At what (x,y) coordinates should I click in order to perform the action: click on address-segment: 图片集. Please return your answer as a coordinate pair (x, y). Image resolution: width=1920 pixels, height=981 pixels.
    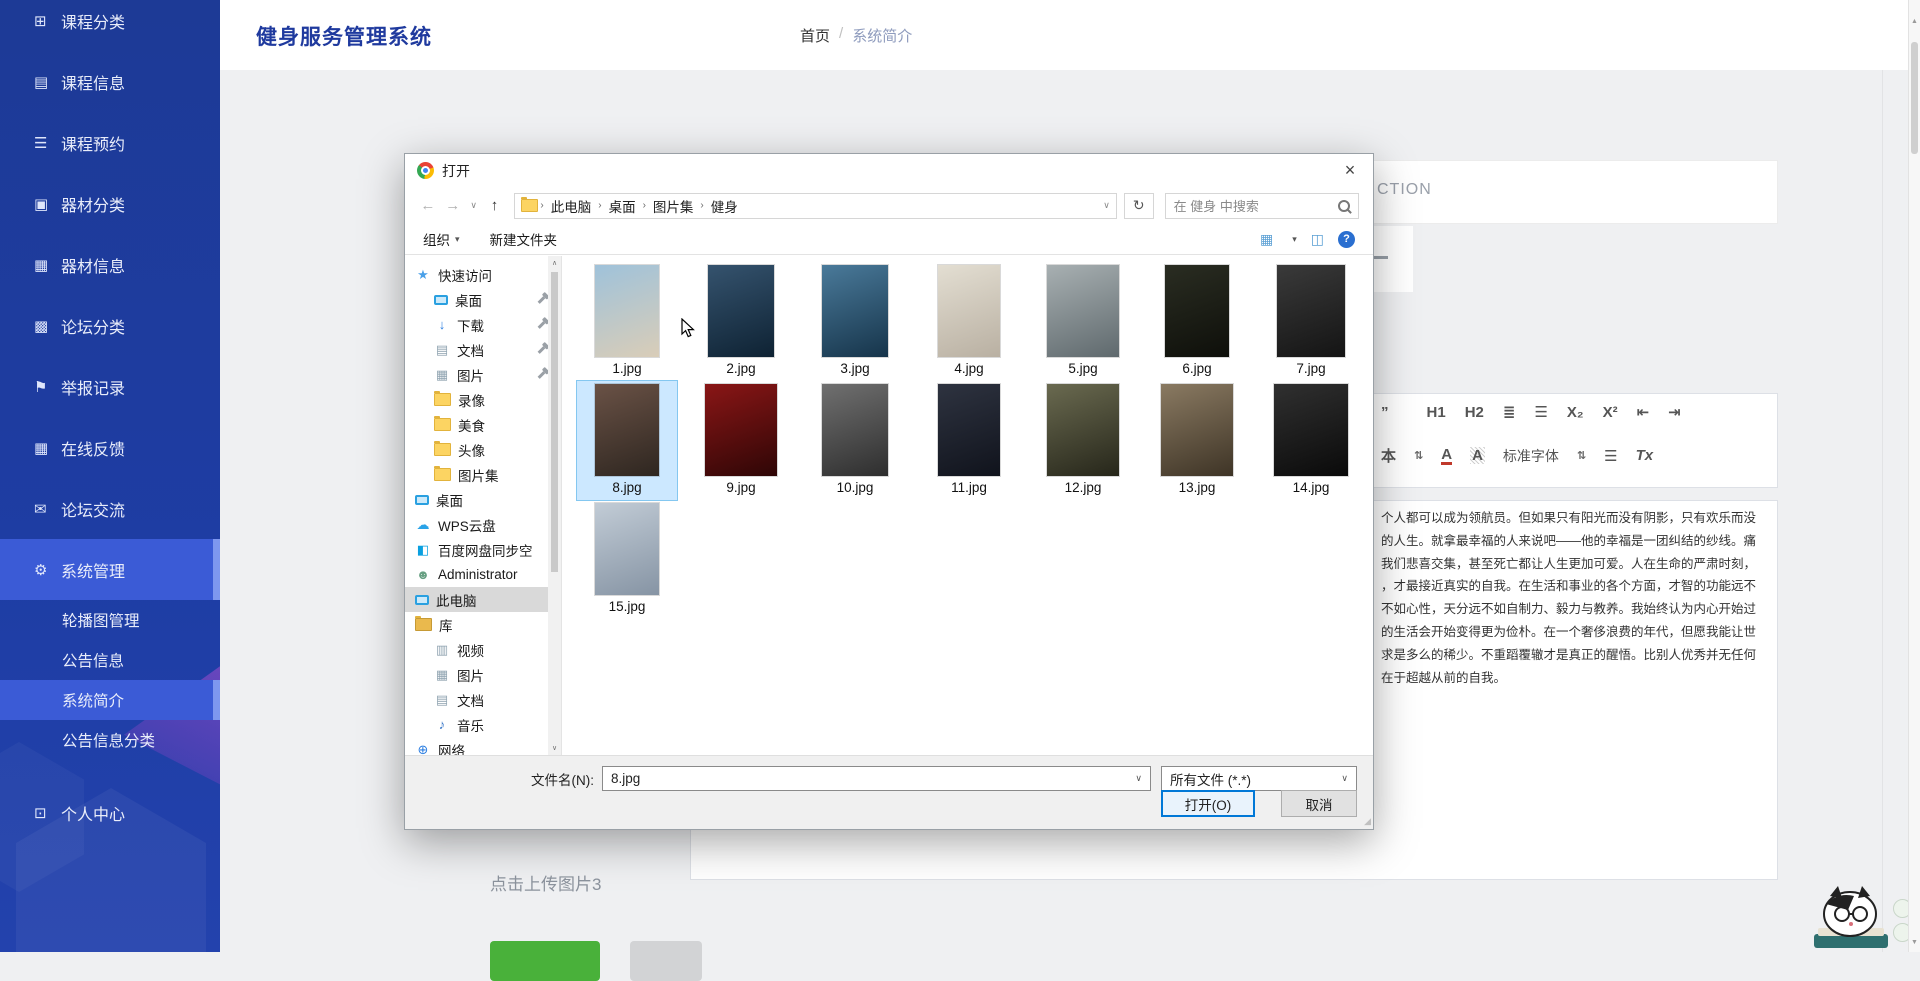
    Looking at the image, I should click on (673, 206).